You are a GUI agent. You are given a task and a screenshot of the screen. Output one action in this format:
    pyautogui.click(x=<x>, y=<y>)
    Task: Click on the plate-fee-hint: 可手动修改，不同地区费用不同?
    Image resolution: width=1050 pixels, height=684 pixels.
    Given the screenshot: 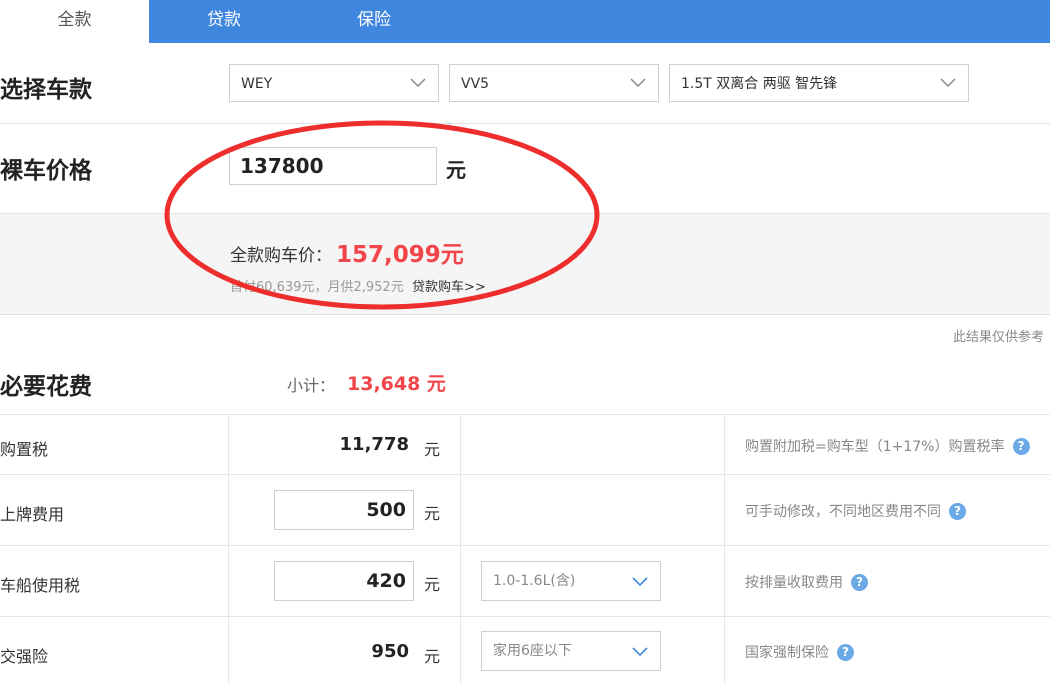 What is the action you would take?
    pyautogui.click(x=855, y=511)
    